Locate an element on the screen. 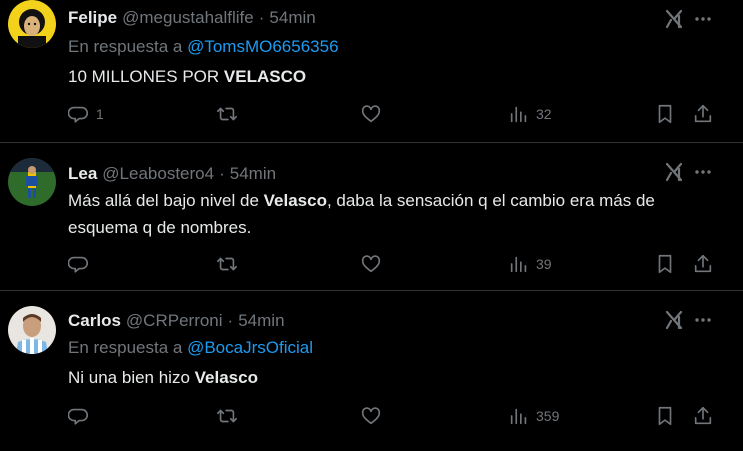 The height and width of the screenshot is (451, 743). tweet-header: Carlos @CRPerroni · 54min is located at coordinates (176, 321).